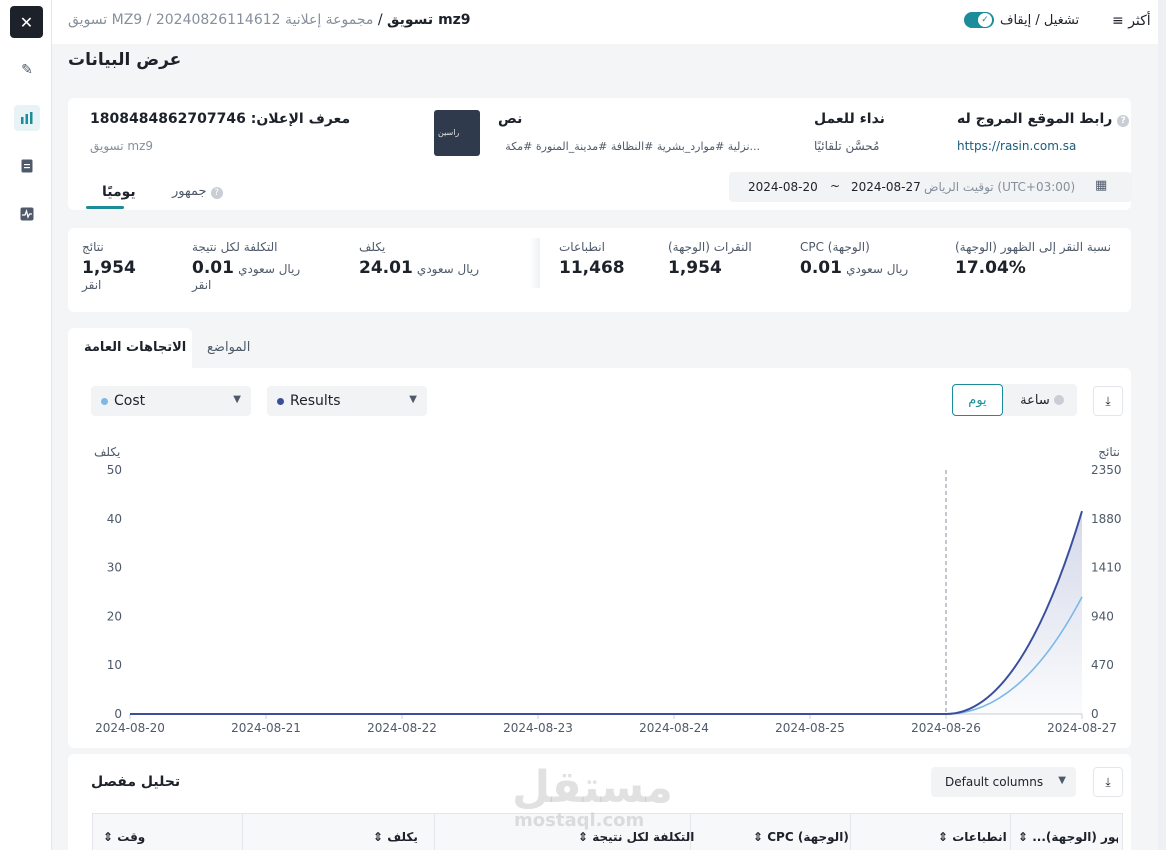 The width and height of the screenshot is (1166, 850). What do you see at coordinates (977, 400) in the screenshot?
I see `granularity-day: يوم` at bounding box center [977, 400].